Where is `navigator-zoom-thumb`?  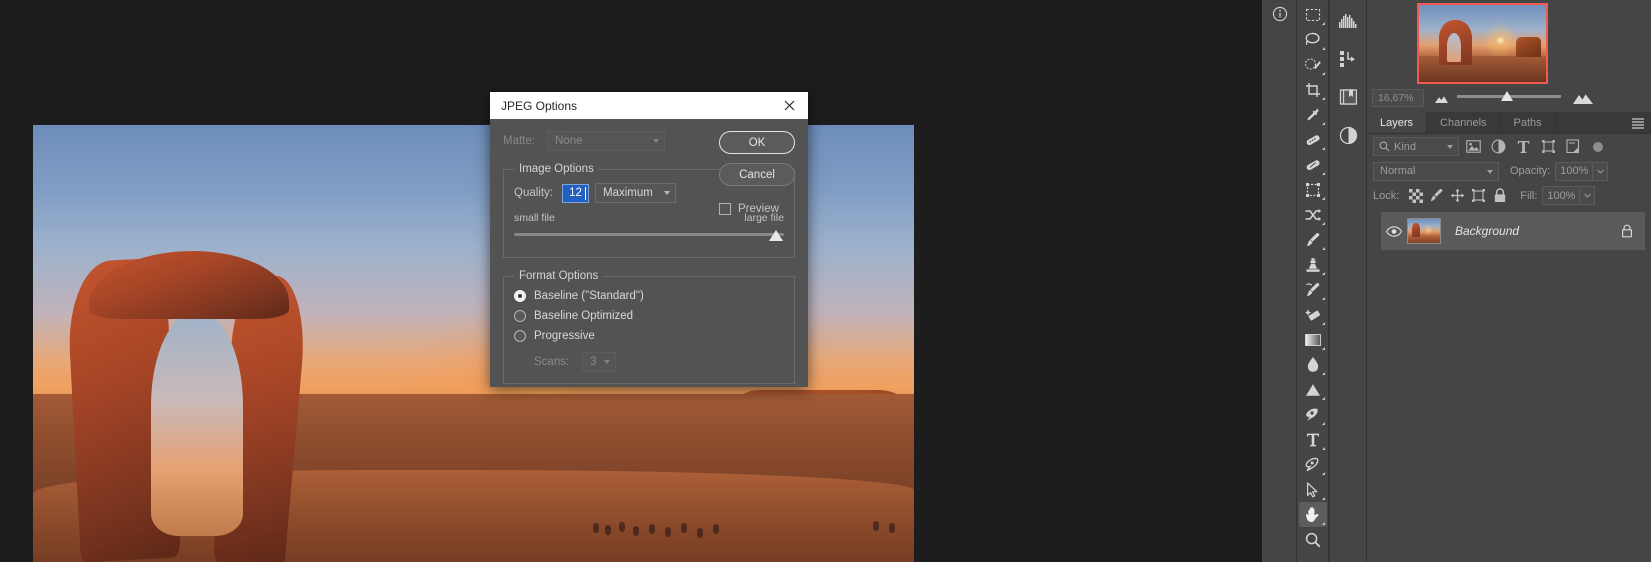 navigator-zoom-thumb is located at coordinates (1507, 96).